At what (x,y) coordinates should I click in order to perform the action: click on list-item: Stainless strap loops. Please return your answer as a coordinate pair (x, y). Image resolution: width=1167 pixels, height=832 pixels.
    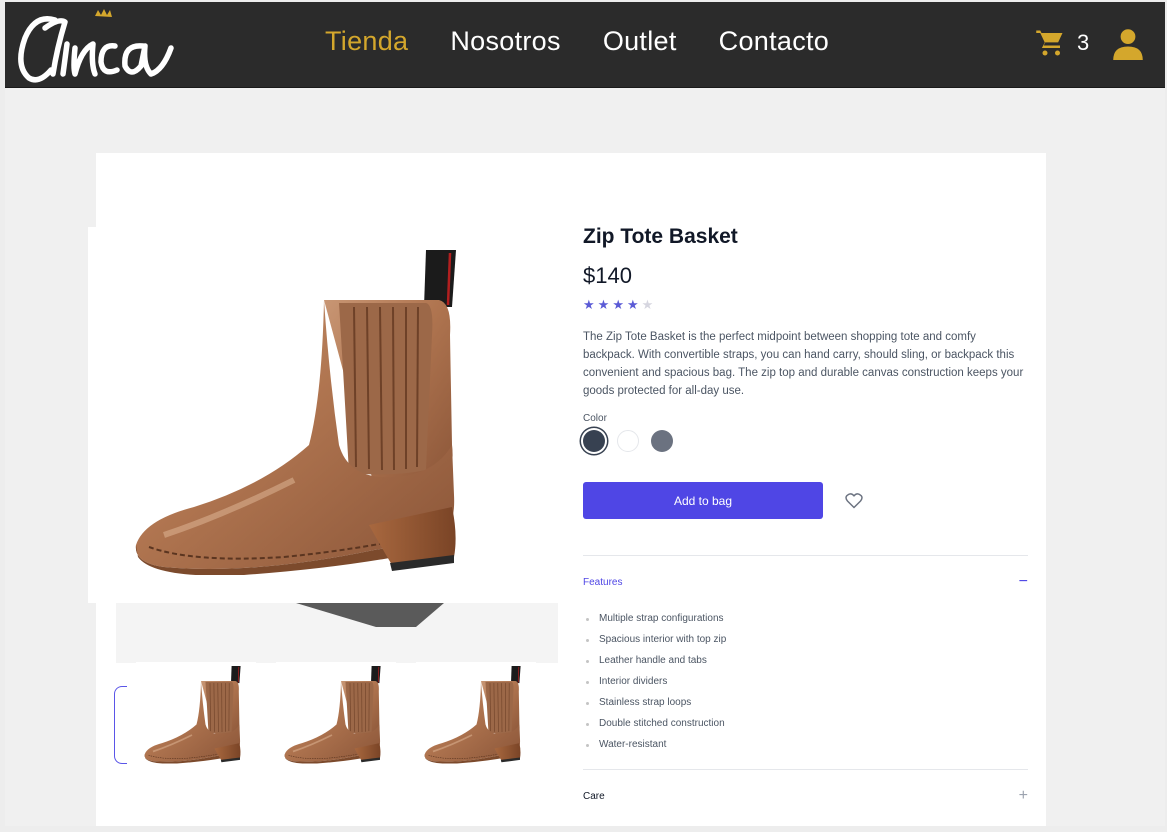
    Looking at the image, I should click on (805, 702).